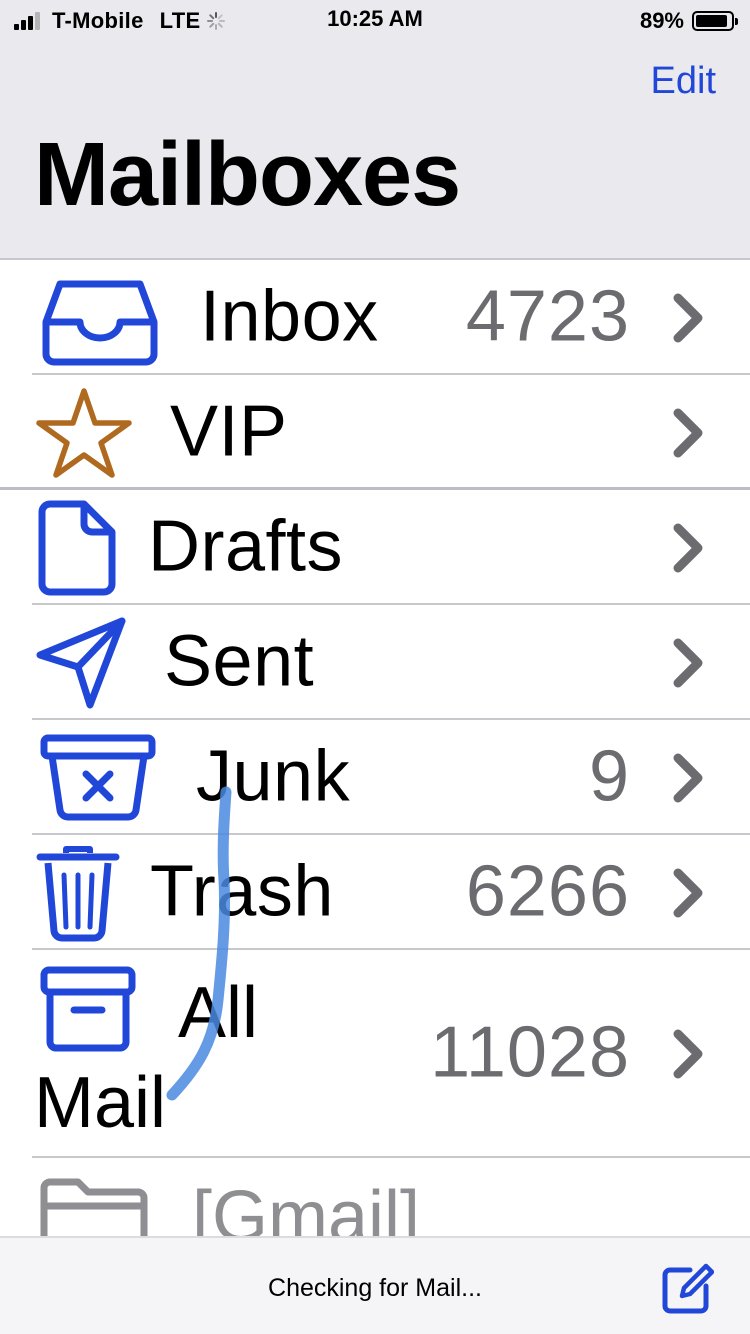 The image size is (750, 1334). I want to click on page-title: Mailboxes, so click(247, 175).